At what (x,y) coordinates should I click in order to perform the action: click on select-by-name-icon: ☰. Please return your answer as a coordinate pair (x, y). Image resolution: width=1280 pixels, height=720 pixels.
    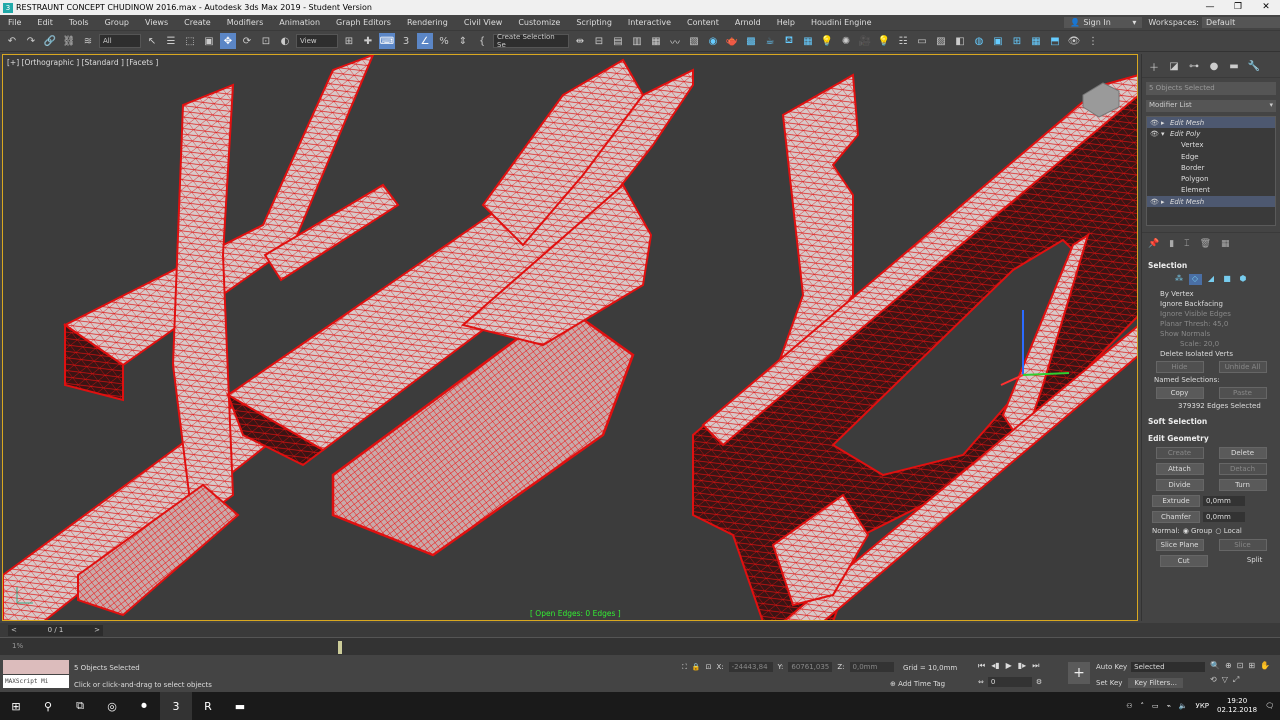
    Looking at the image, I should click on (171, 41).